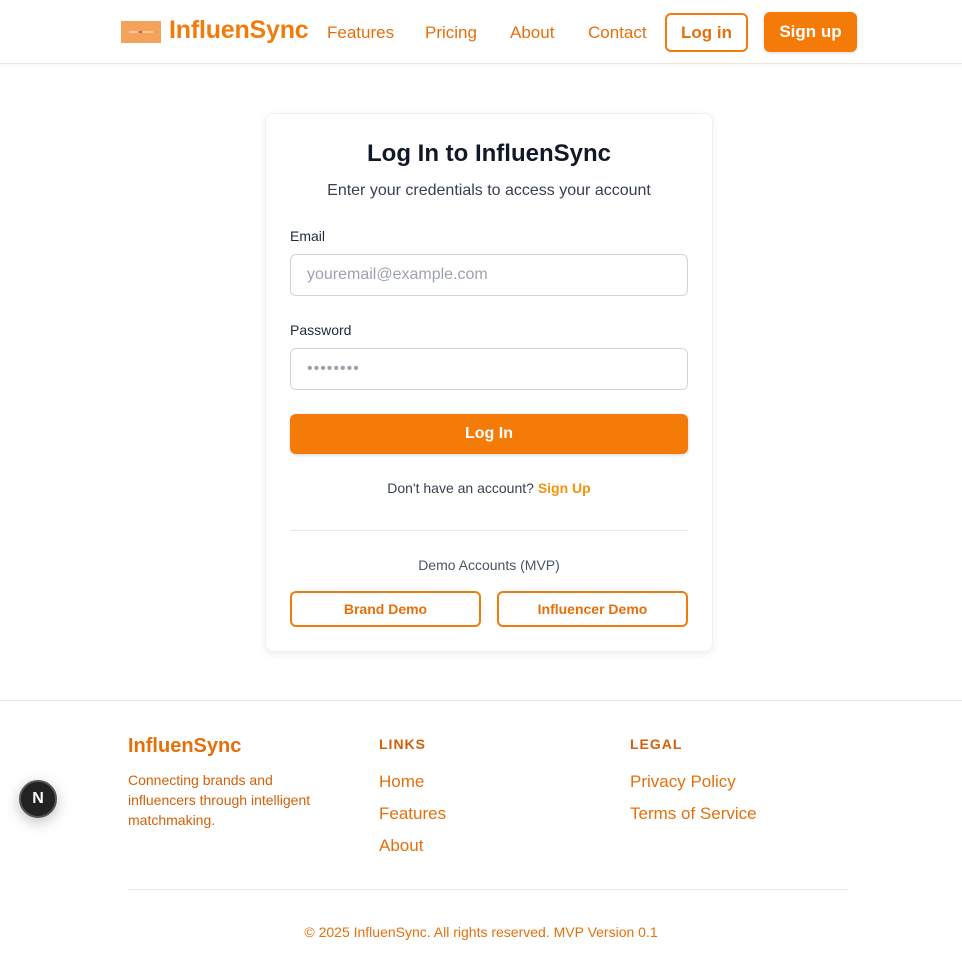  I want to click on footer-link-terms: Terms of Service, so click(693, 814).